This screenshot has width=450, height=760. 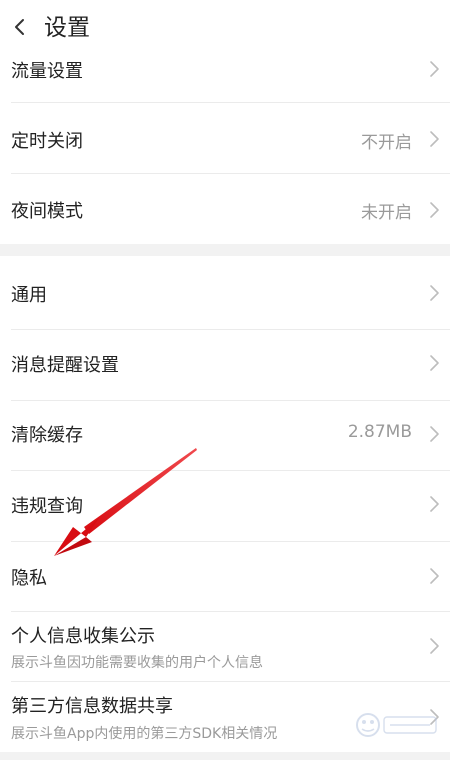 I want to click on row-personal-info-disclosure: 个人信息收集公示 展示斗鱼因功能需要收集的用户个人信息, so click(x=225, y=646).